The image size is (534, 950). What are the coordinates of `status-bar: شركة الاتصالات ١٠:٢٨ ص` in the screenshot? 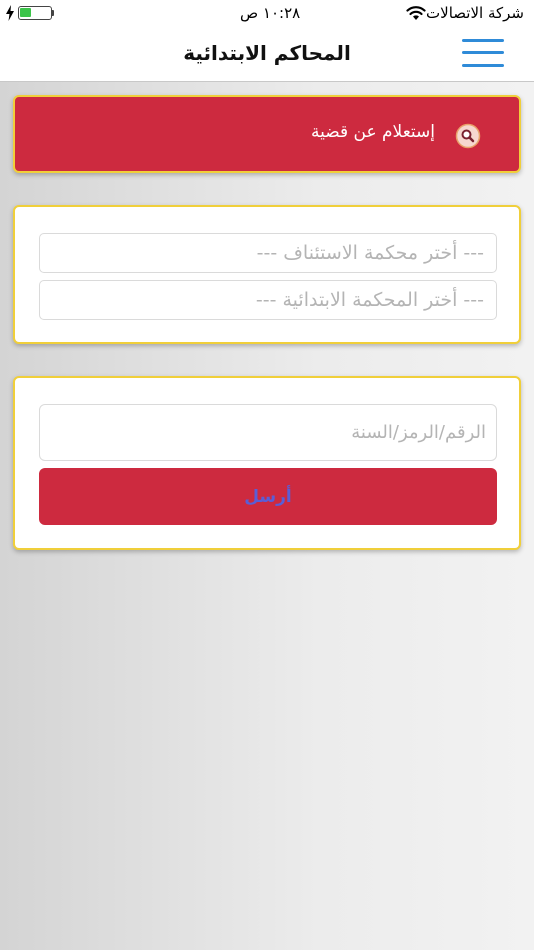 It's located at (267, 14).